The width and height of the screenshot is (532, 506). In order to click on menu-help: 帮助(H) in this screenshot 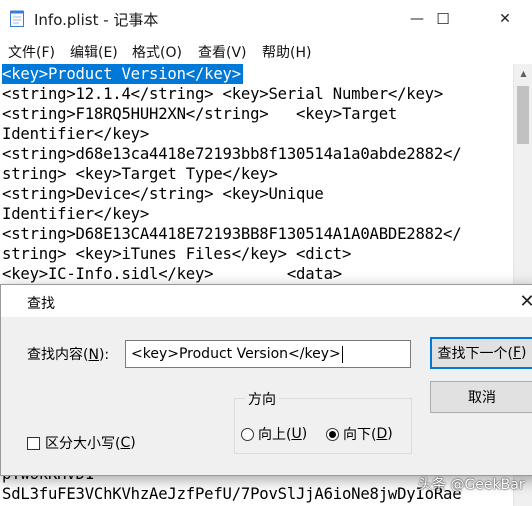, I will do `click(286, 52)`.